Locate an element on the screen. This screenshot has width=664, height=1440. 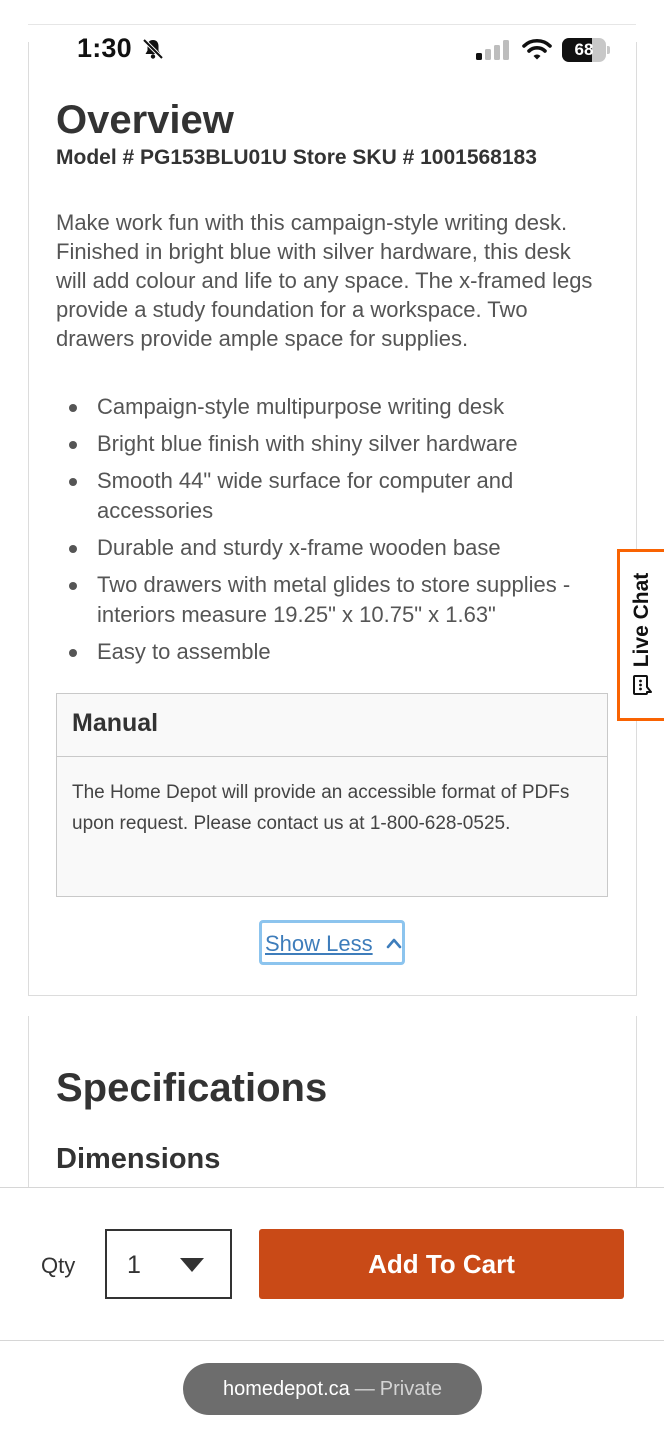
chevron-up-icon is located at coordinates (394, 943).